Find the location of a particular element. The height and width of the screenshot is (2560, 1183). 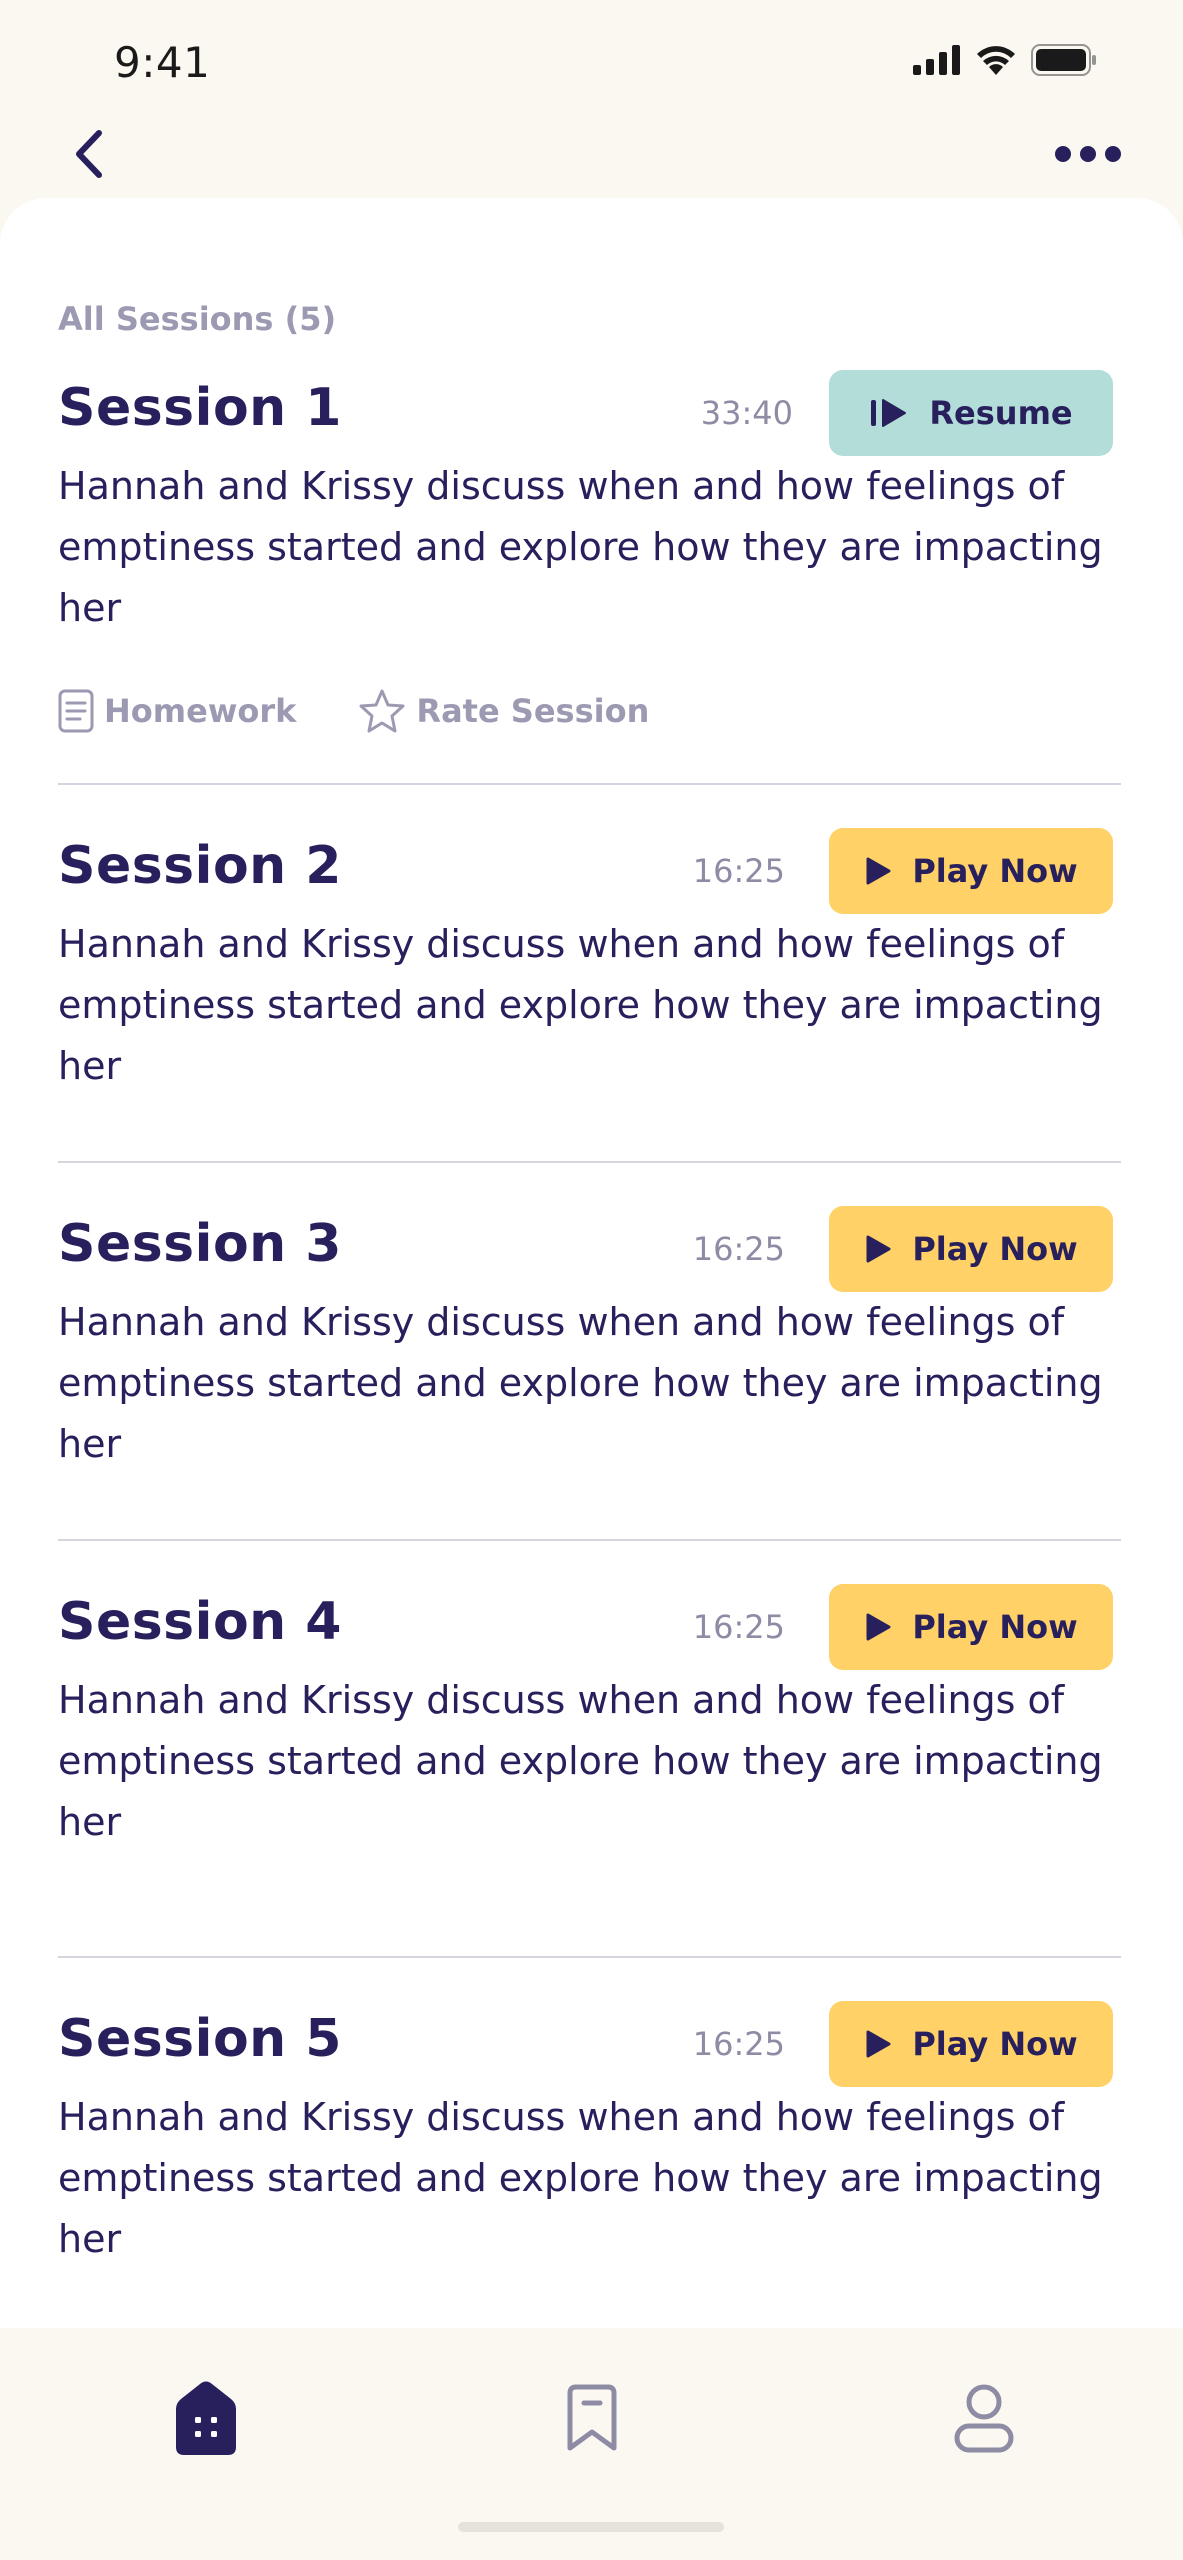

more-options-button is located at coordinates (1088, 154).